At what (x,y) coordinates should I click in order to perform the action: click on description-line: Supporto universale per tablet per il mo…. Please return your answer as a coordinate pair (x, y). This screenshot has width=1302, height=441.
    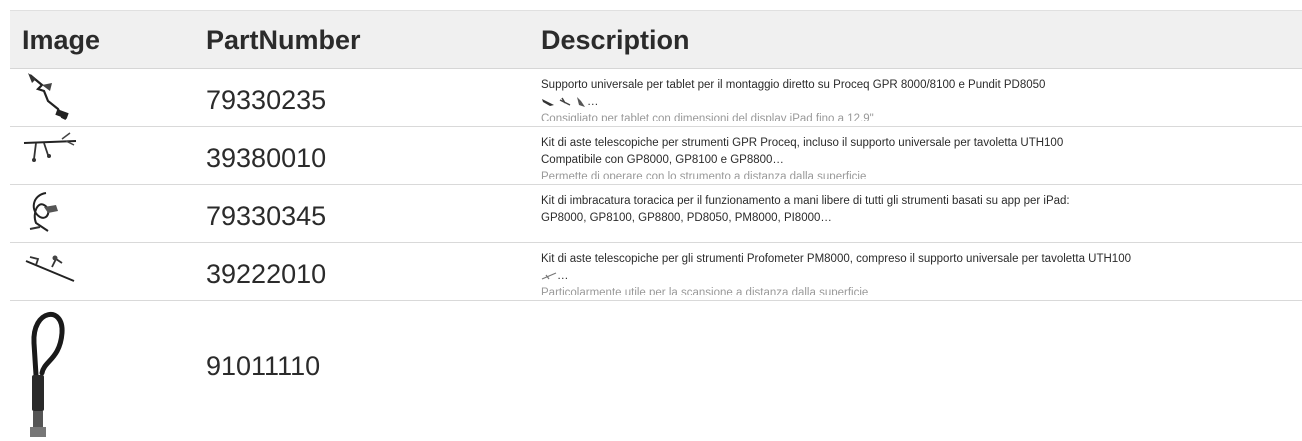
    Looking at the image, I should click on (793, 85).